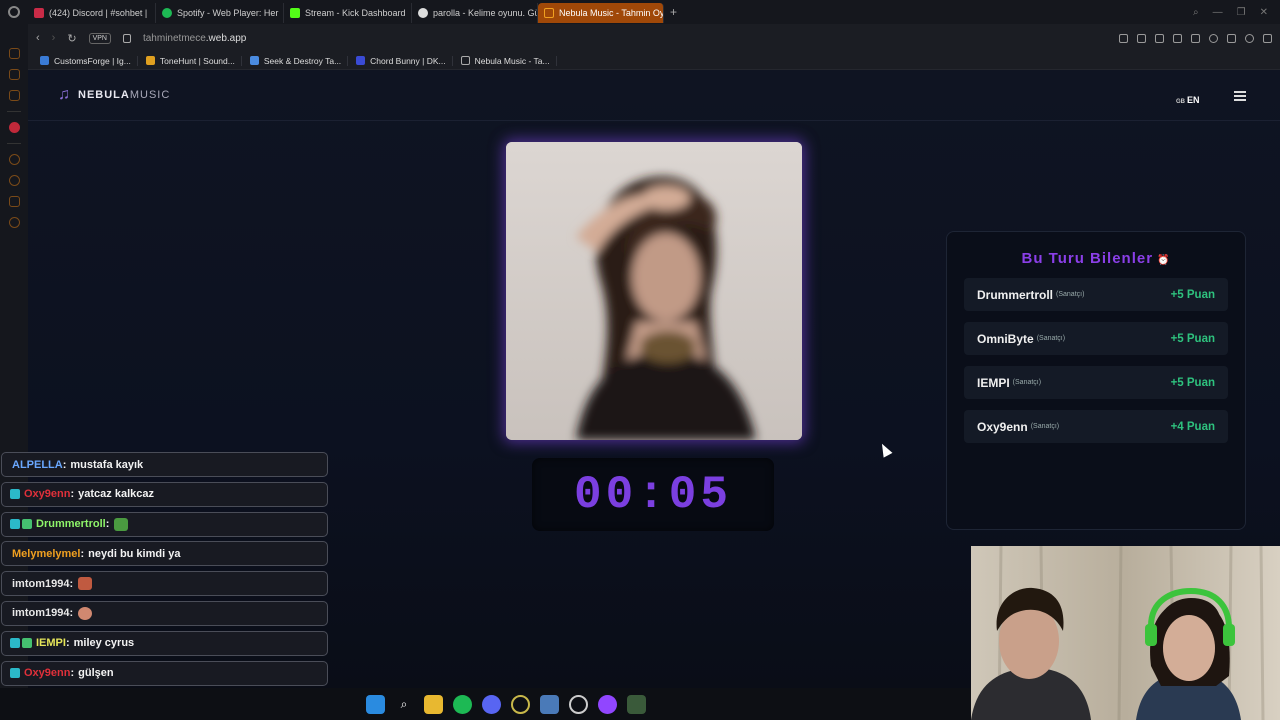 The width and height of the screenshot is (1280, 720). I want to click on opera-icon, so click(520, 704).